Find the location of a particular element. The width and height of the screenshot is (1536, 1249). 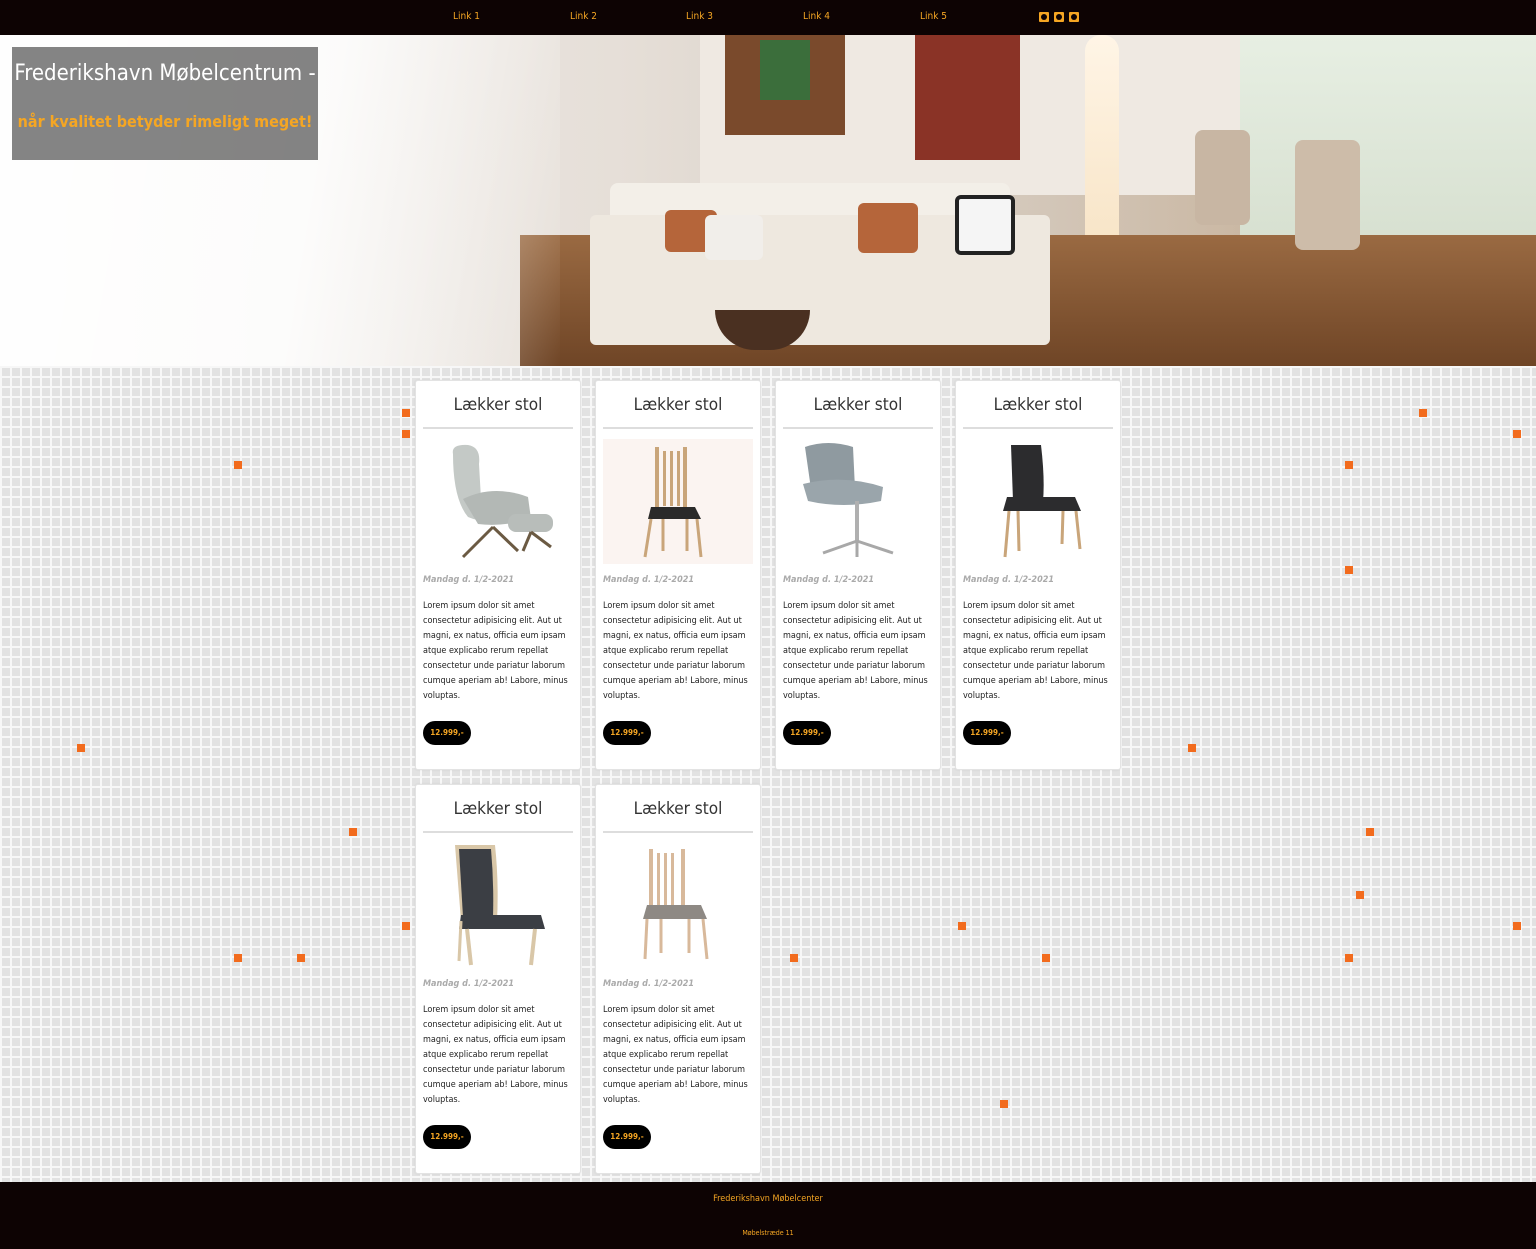

footer-company: Frederikshavn Møbelcenter is located at coordinates (768, 1199).